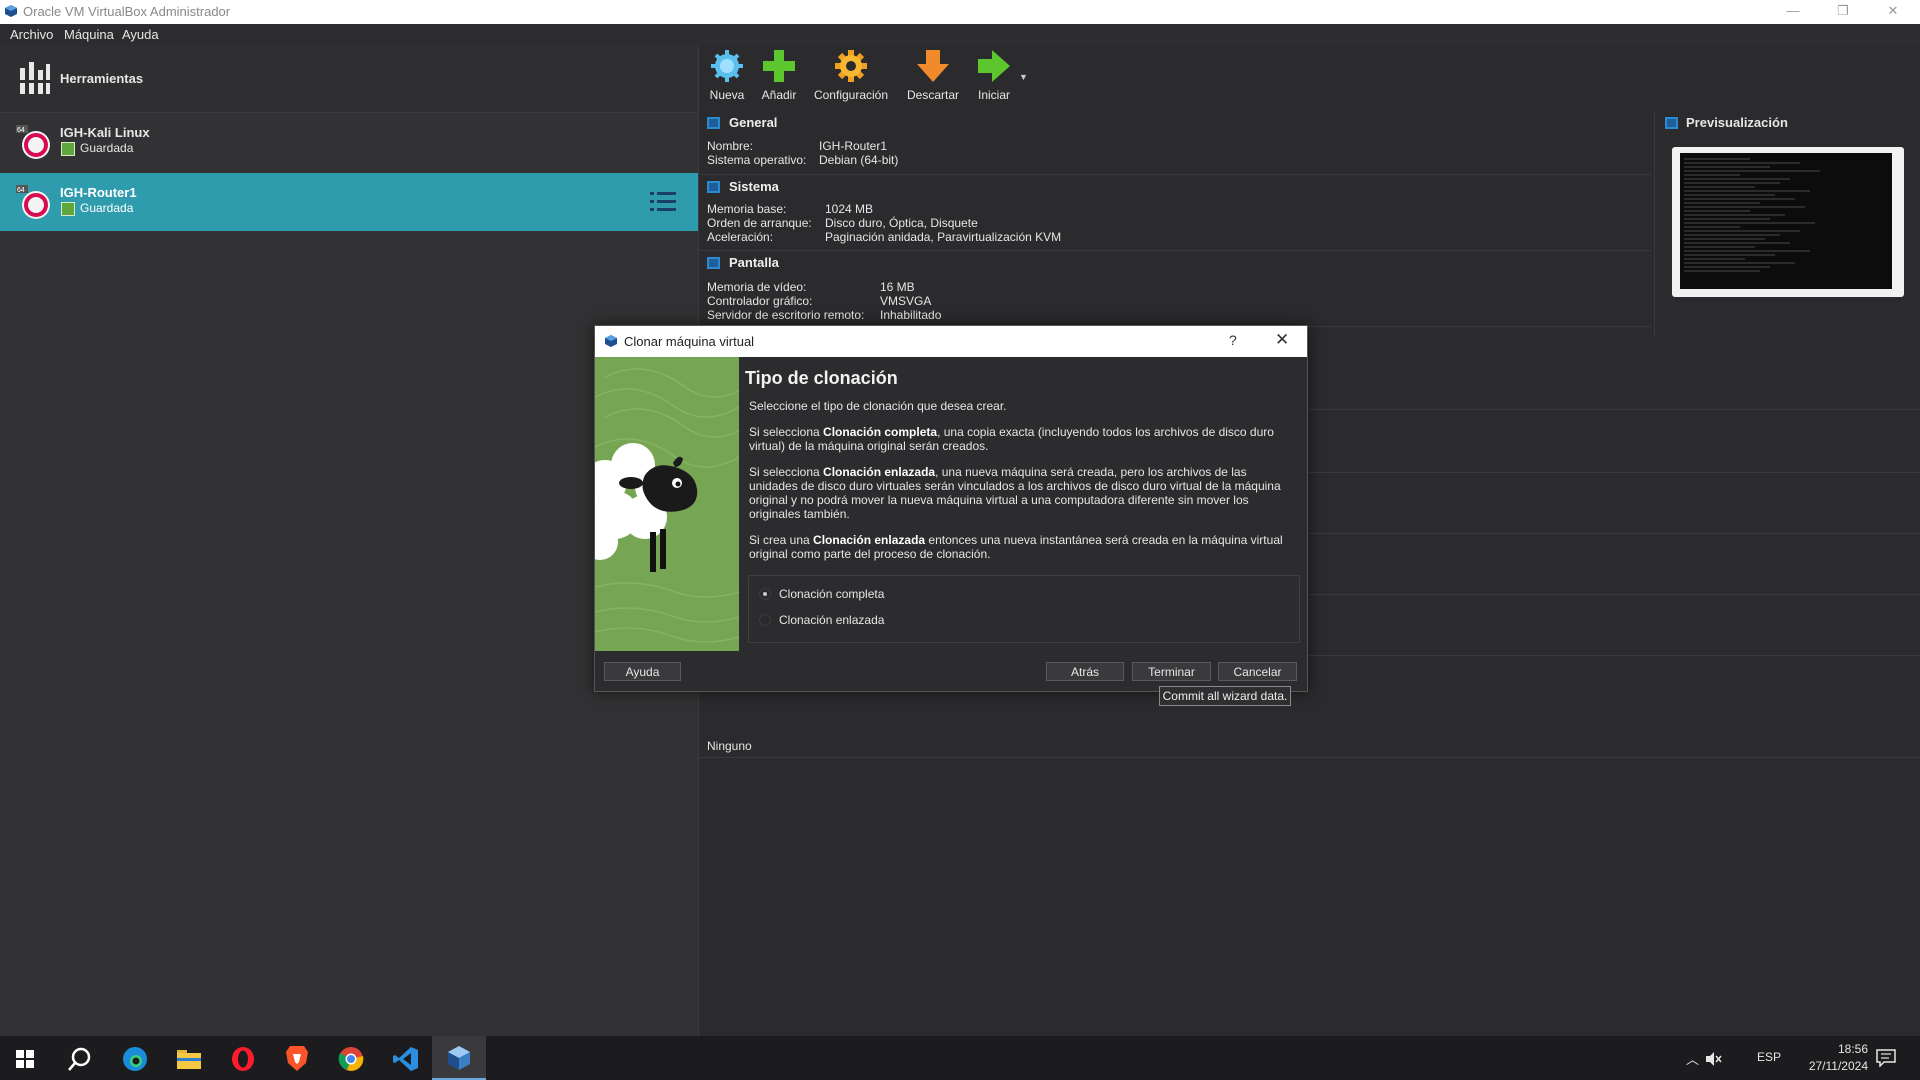 Image resolution: width=1920 pixels, height=1080 pixels. Describe the element at coordinates (713, 263) in the screenshot. I see `display-icon` at that location.